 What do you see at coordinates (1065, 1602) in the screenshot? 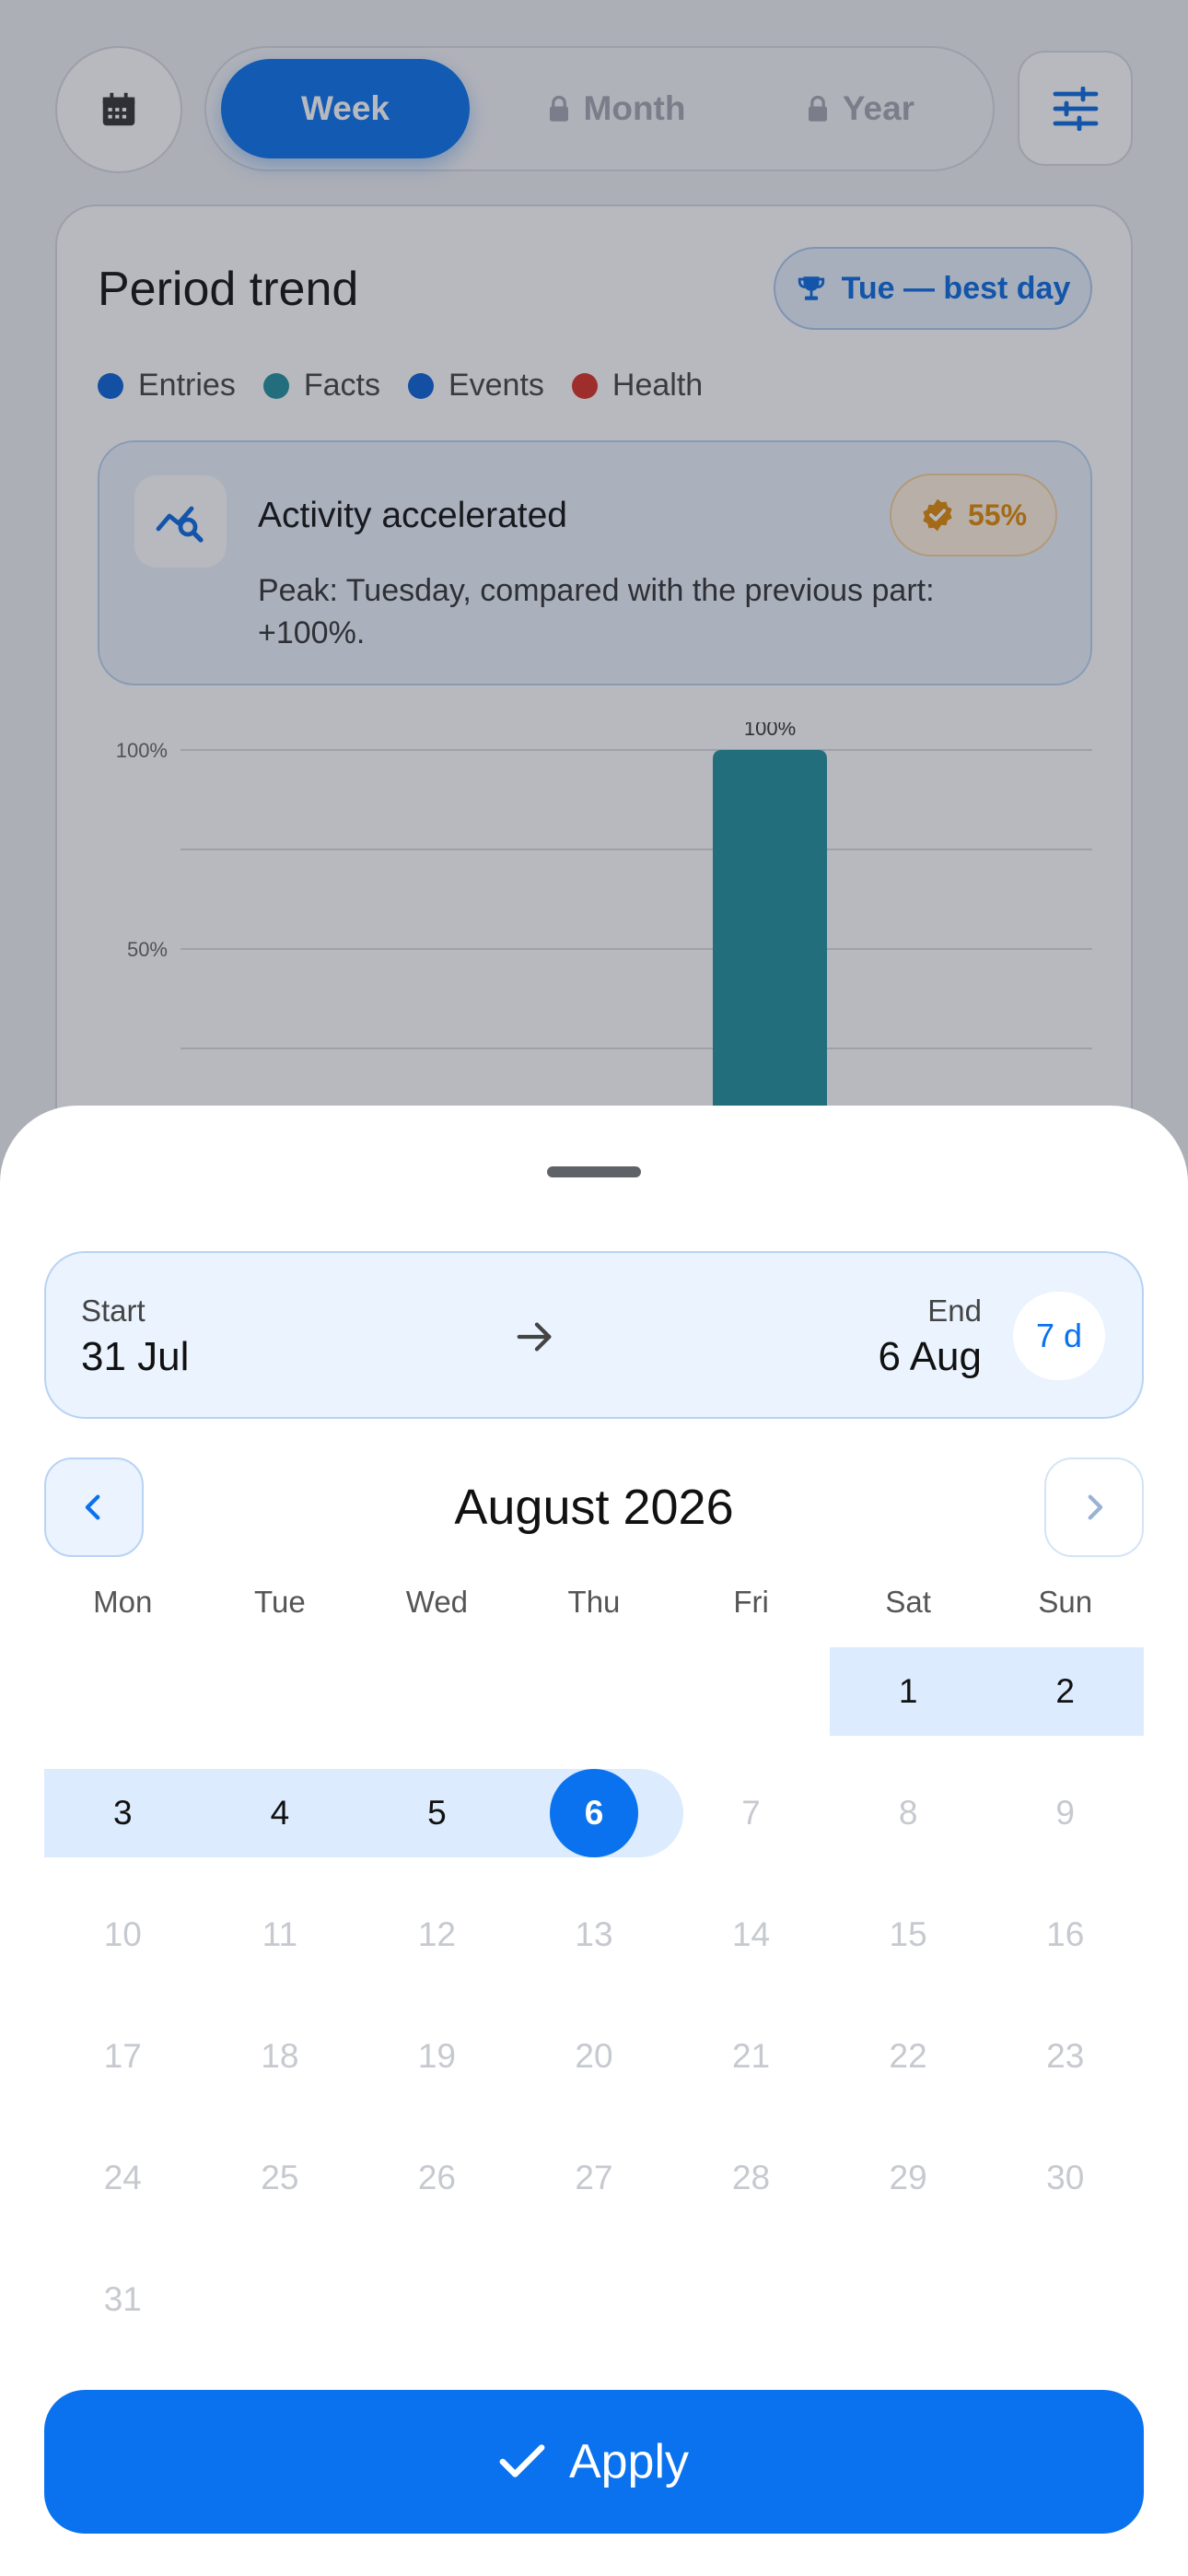
I see `weekday-label: Sun` at bounding box center [1065, 1602].